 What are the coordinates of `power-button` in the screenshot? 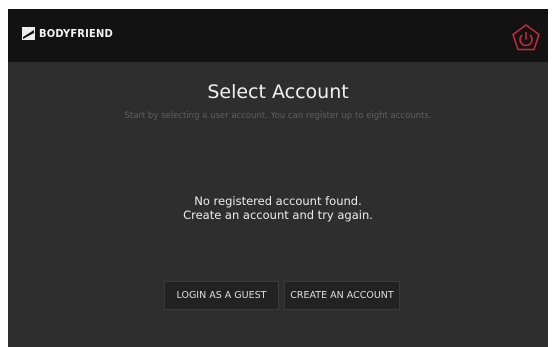 It's located at (526, 39).